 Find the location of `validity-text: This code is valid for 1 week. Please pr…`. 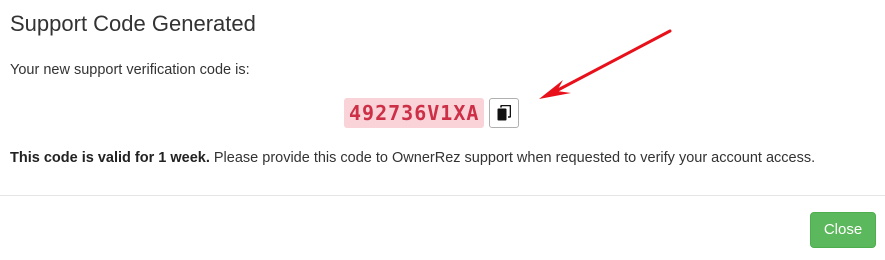

validity-text: This code is valid for 1 week. Please pr… is located at coordinates (440, 158).